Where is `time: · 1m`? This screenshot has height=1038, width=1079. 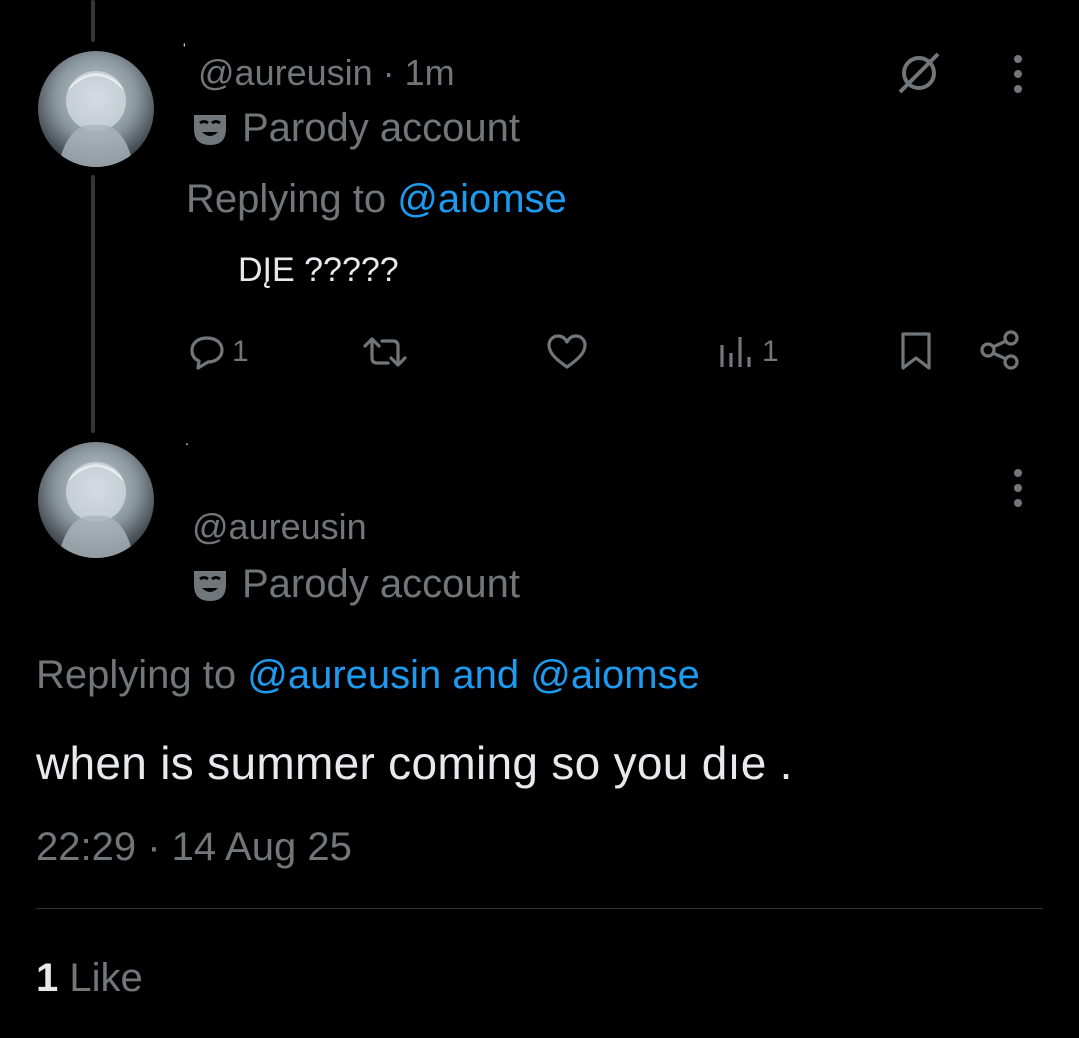
time: · 1m is located at coordinates (419, 72).